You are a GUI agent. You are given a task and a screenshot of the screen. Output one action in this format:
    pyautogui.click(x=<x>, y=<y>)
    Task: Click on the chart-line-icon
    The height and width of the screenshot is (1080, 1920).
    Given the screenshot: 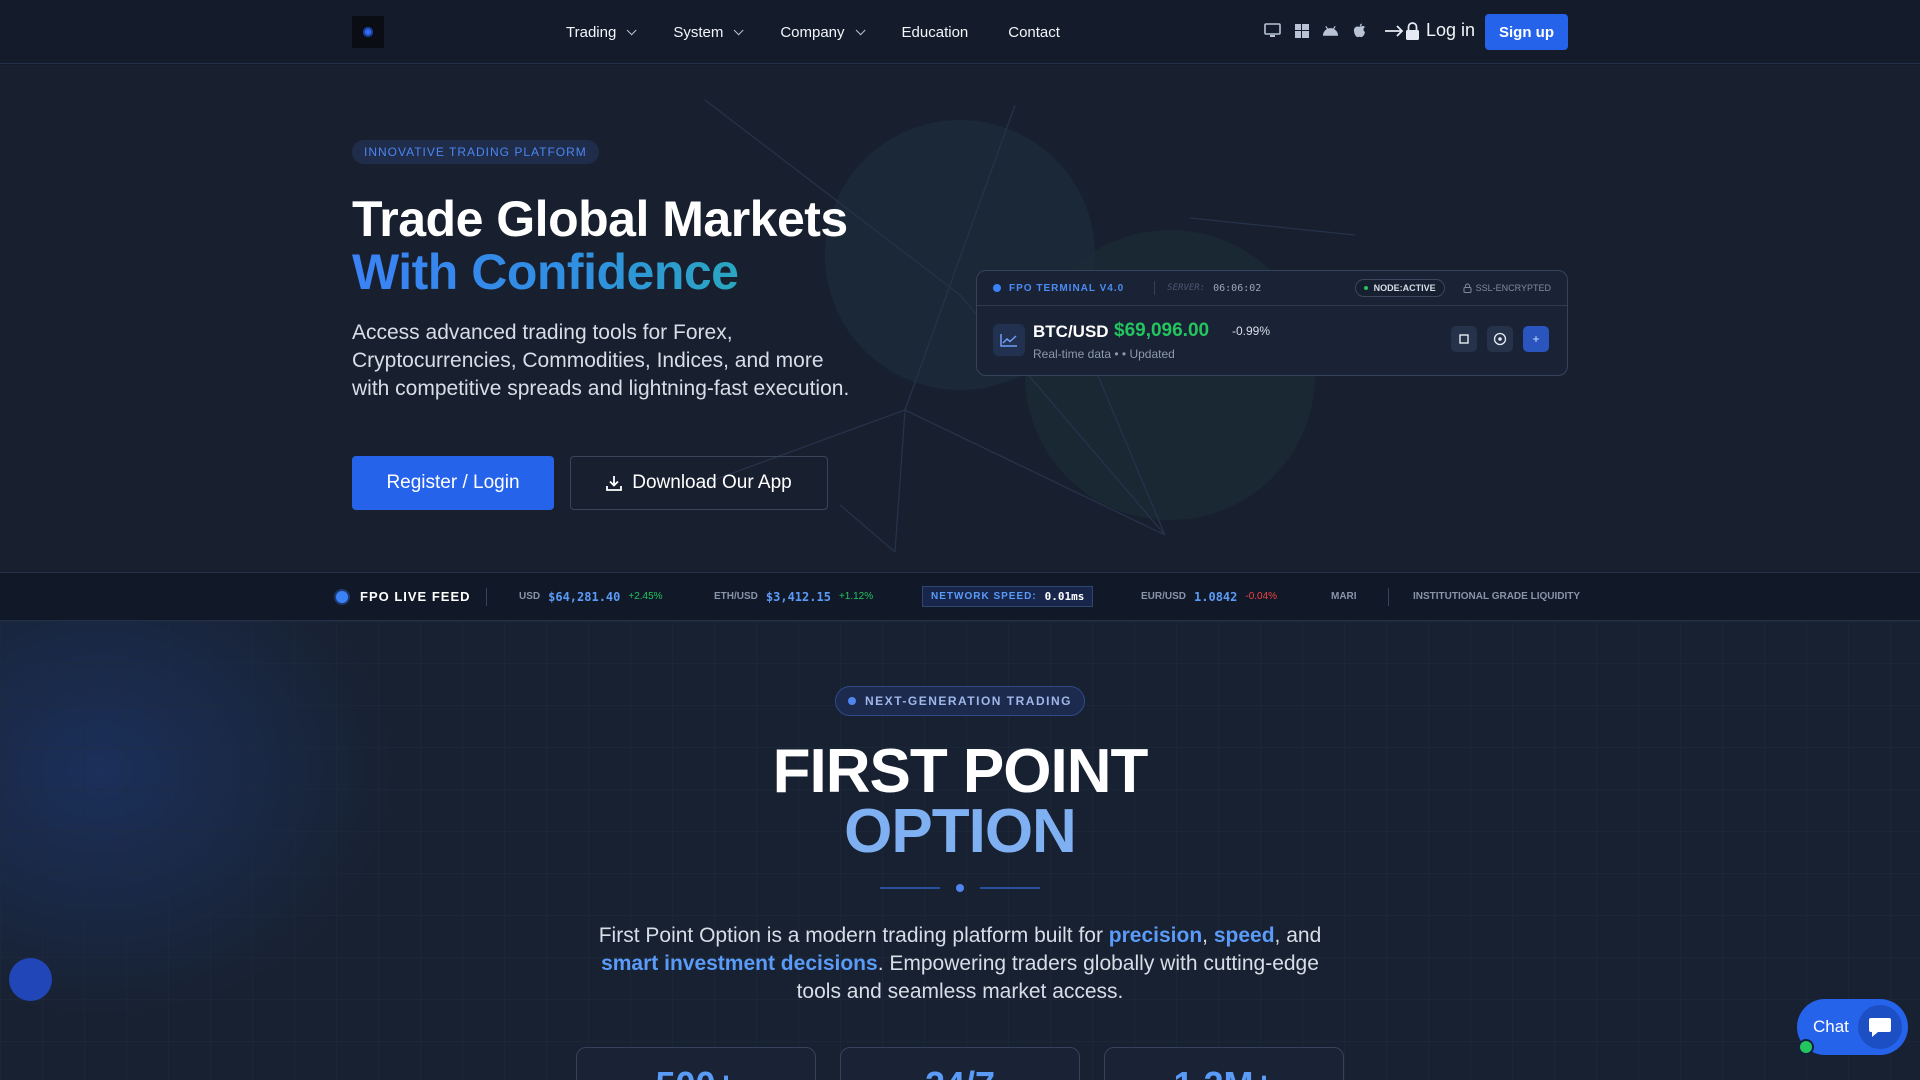 What is the action you would take?
    pyautogui.click(x=1009, y=340)
    